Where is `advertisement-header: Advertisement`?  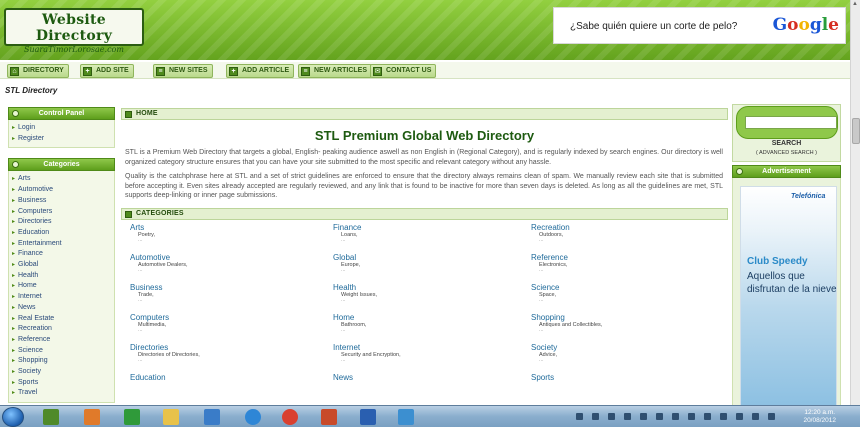 advertisement-header: Advertisement is located at coordinates (786, 171).